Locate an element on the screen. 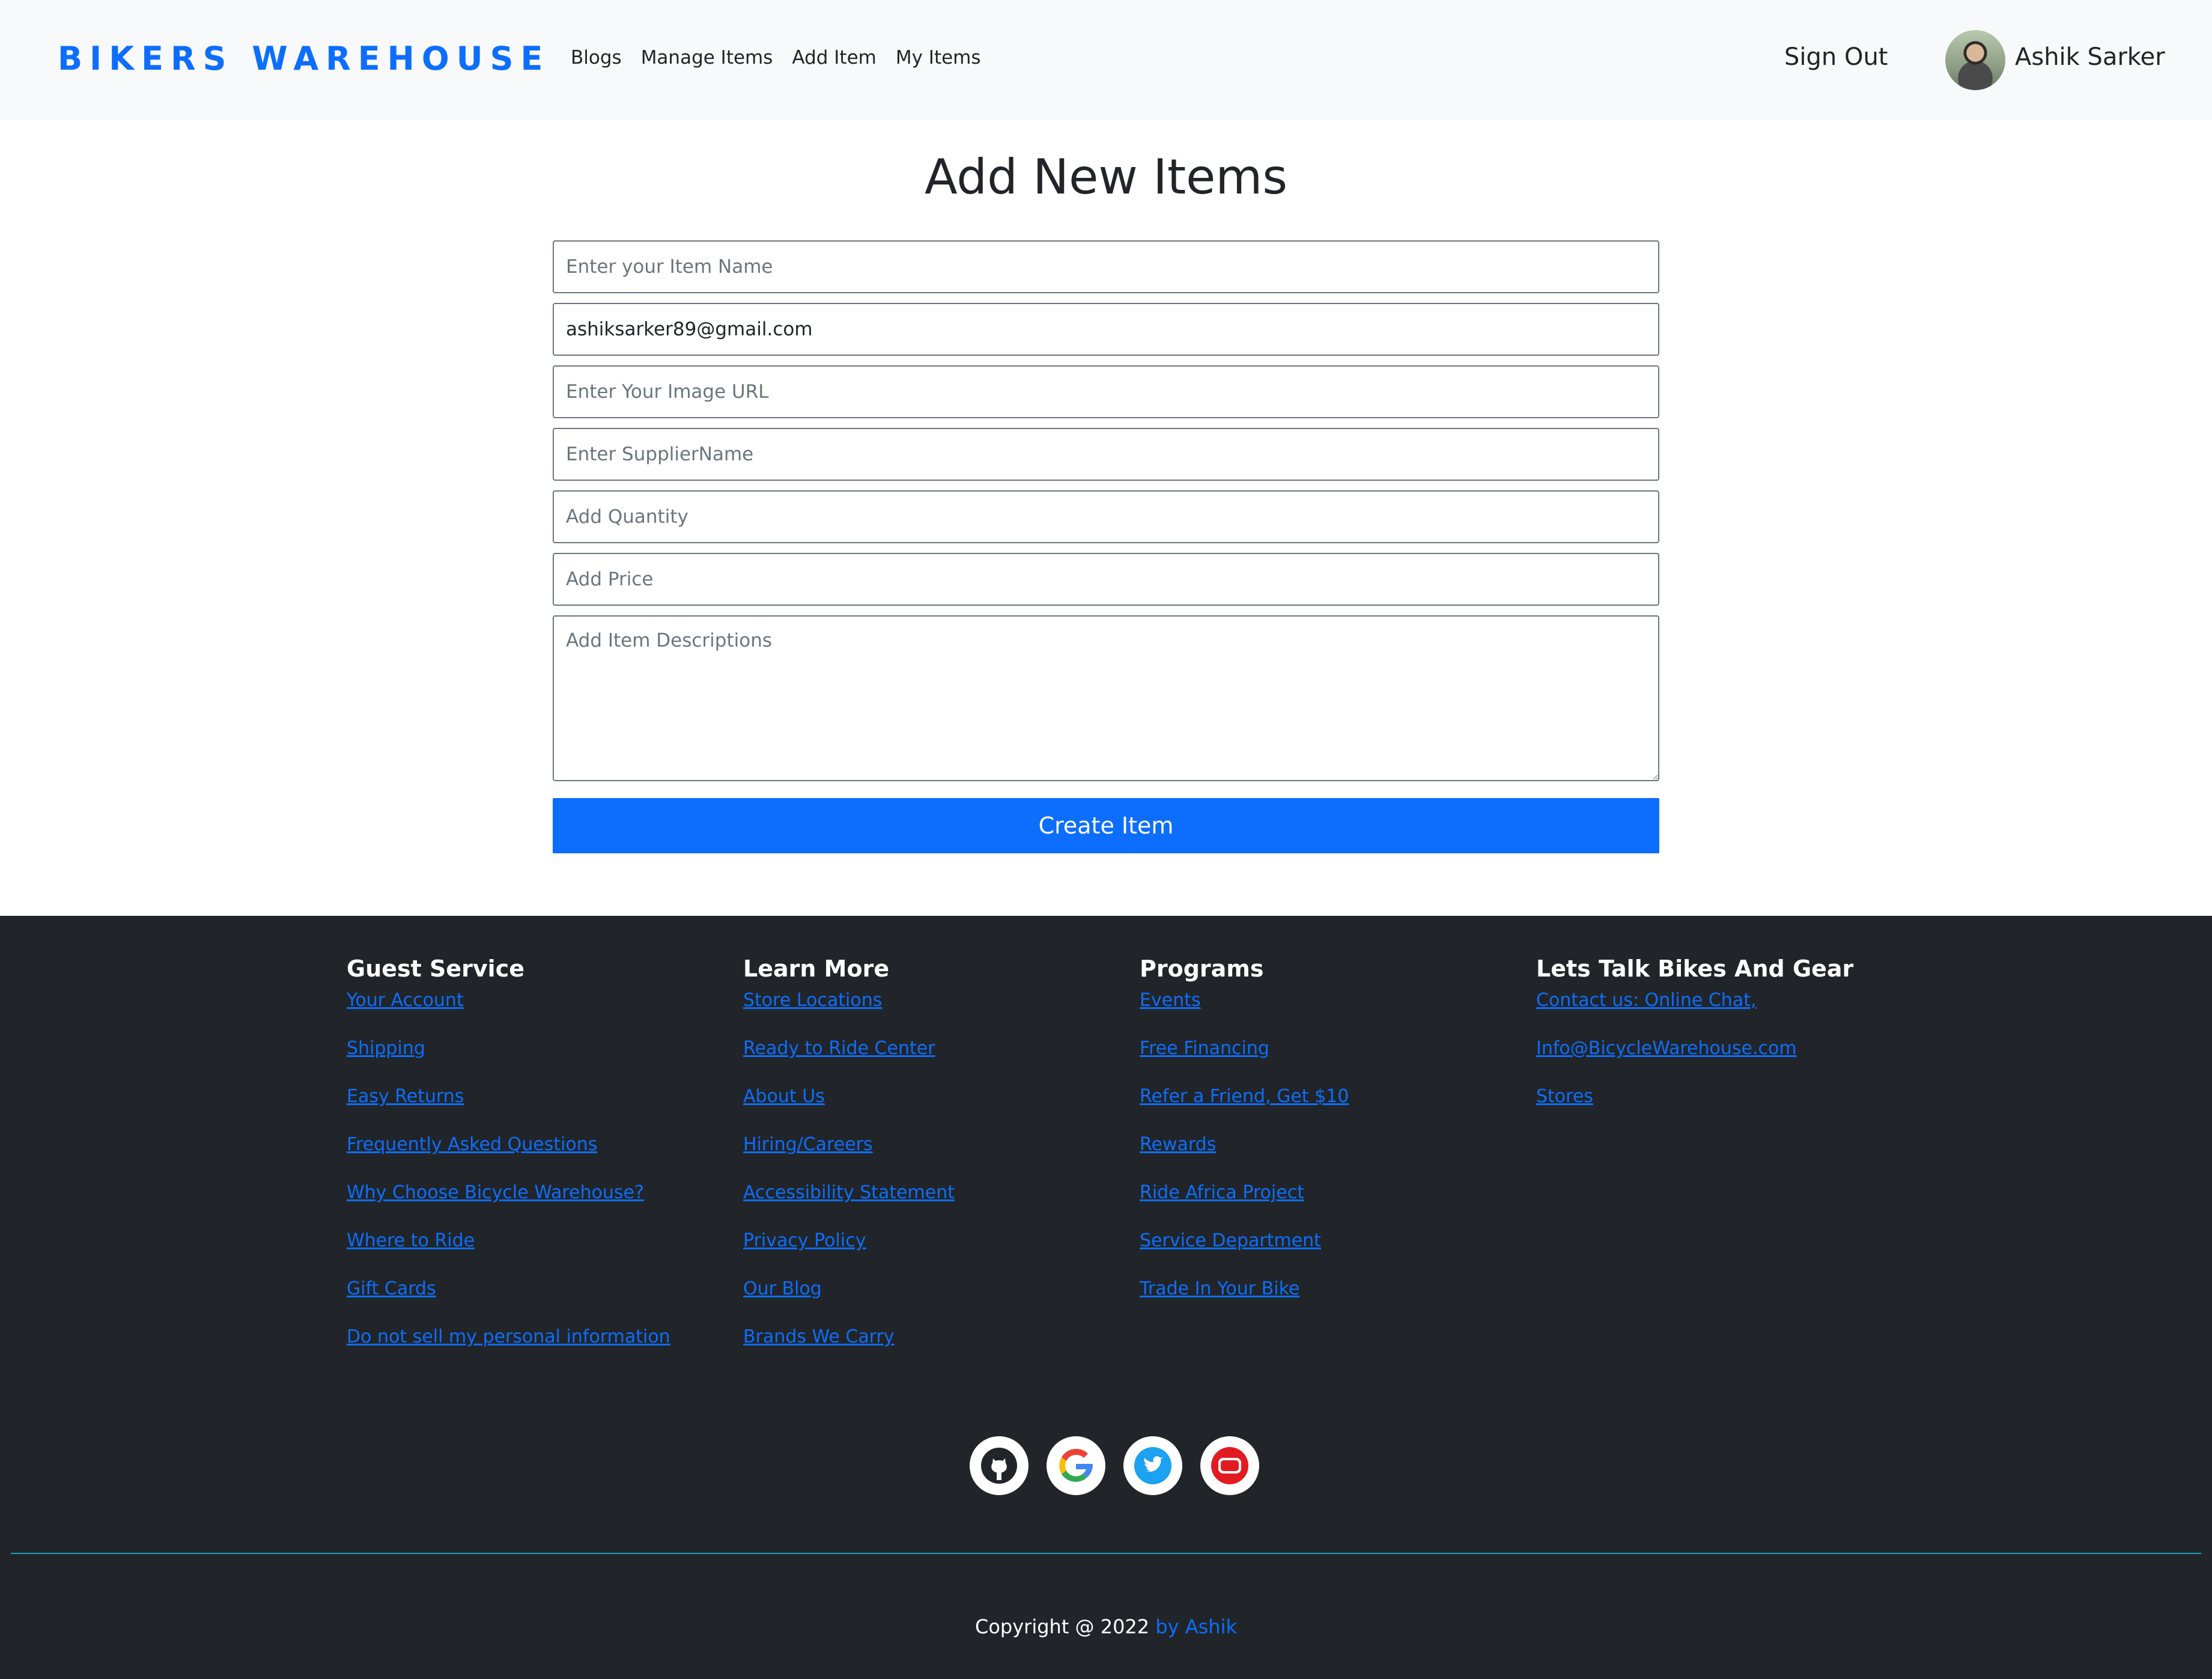  footer-link: Accessibility Statement is located at coordinates (941, 1203).